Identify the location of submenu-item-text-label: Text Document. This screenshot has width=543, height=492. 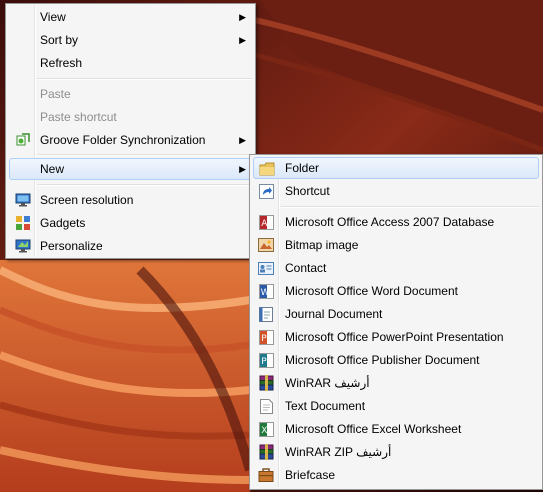
(325, 406).